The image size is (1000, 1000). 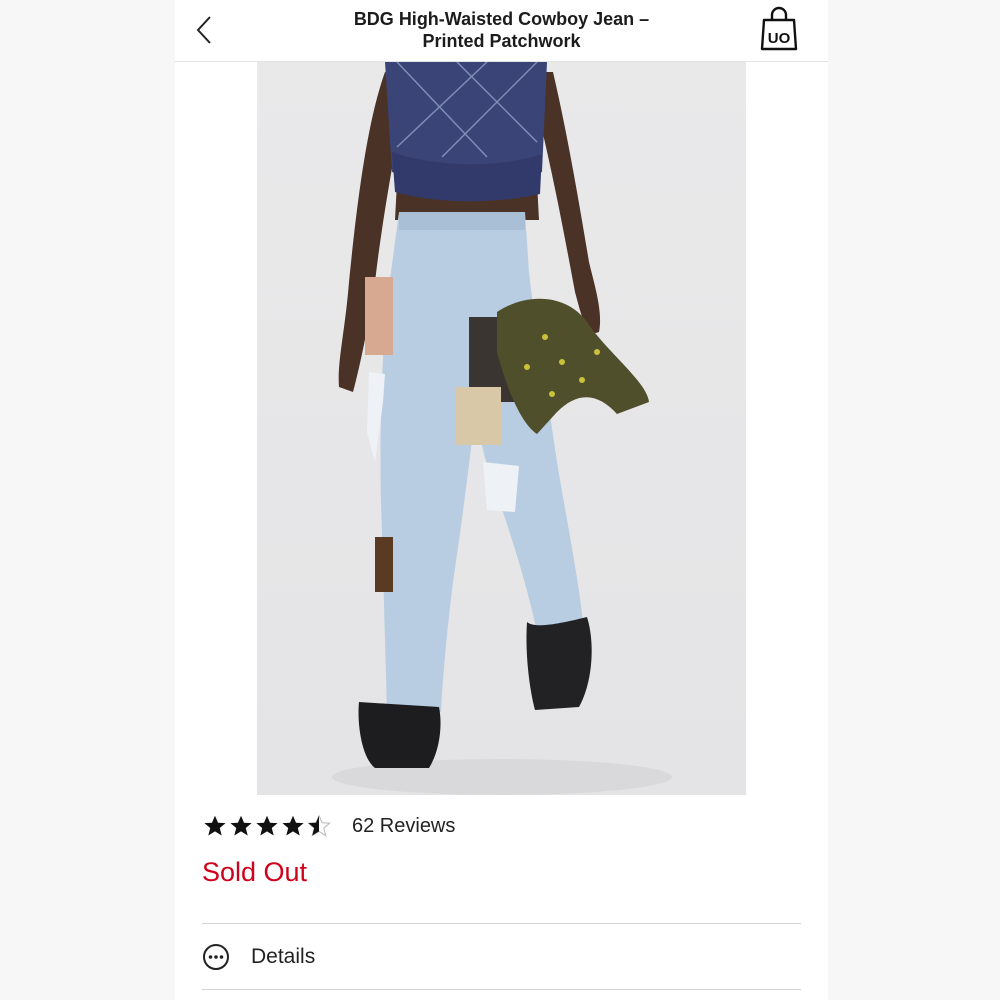 I want to click on uo-bag-text: UO, so click(x=779, y=38).